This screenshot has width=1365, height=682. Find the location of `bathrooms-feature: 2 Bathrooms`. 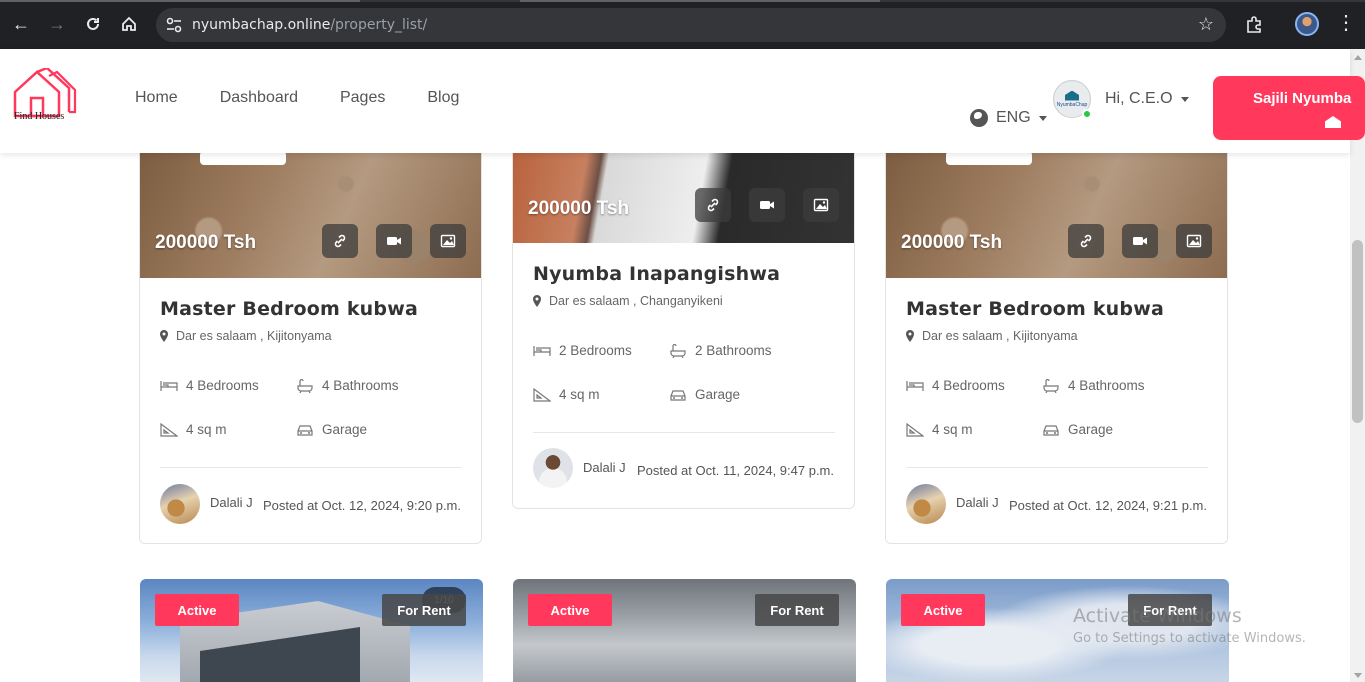

bathrooms-feature: 2 Bathrooms is located at coordinates (720, 350).